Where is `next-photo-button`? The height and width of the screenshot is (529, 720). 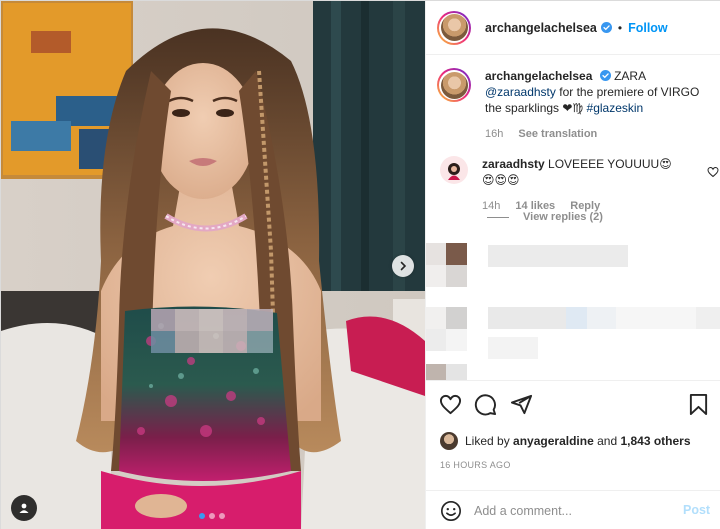
next-photo-button is located at coordinates (403, 266).